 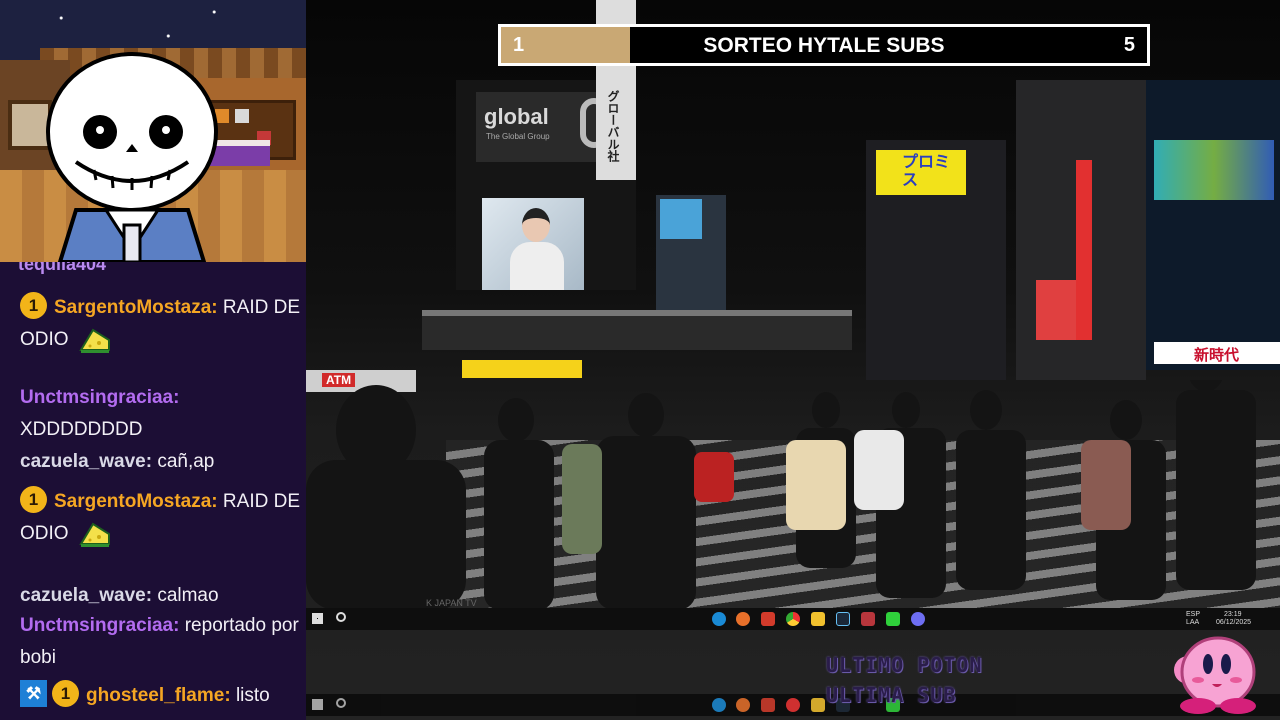 What do you see at coordinates (160, 414) in the screenshot?
I see `chat-message: Unctmsingraciaa: XDDDDDDDD` at bounding box center [160, 414].